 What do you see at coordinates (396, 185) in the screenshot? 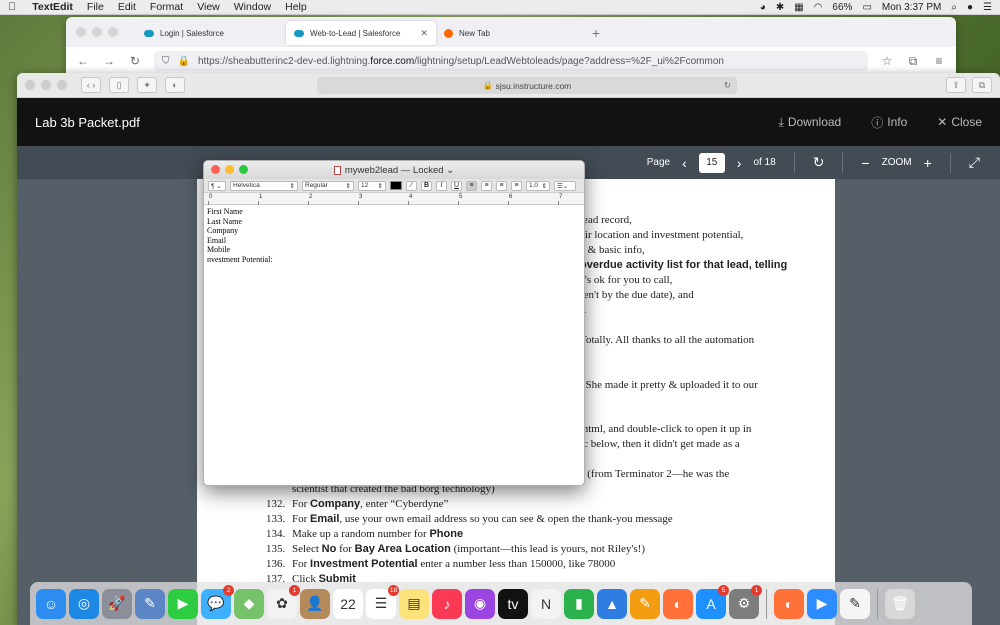
I see `text-color-well` at bounding box center [396, 185].